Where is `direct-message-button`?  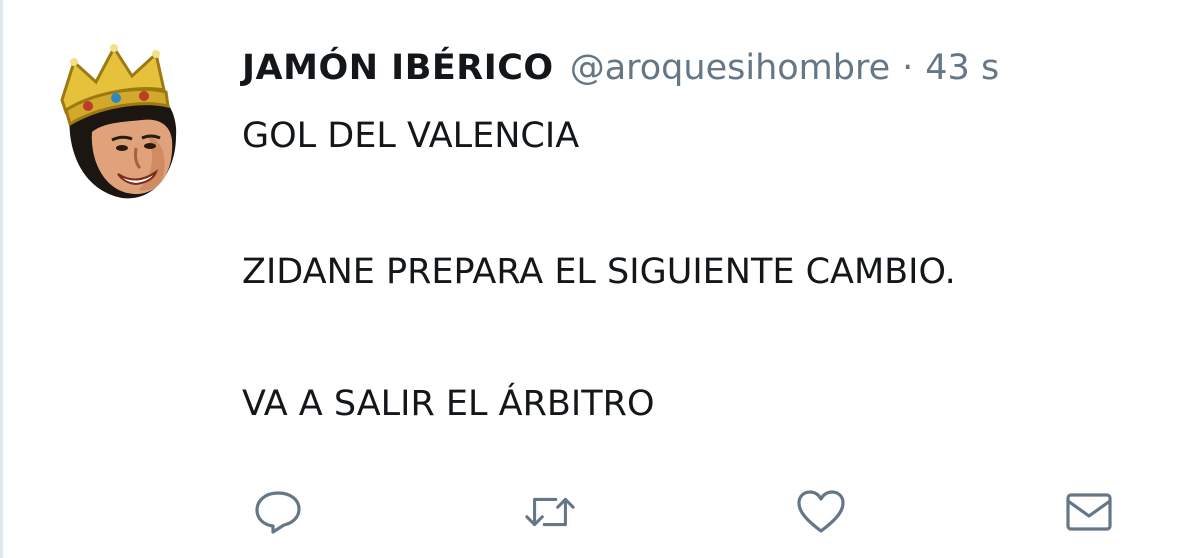 direct-message-button is located at coordinates (1089, 512).